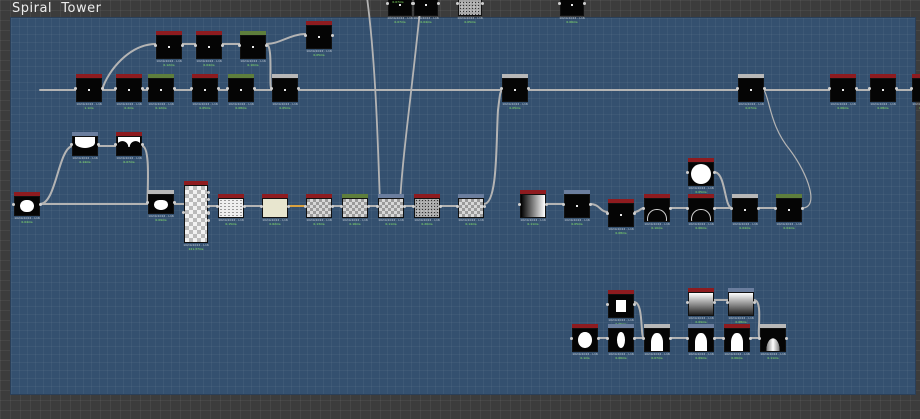 The width and height of the screenshot is (920, 419). I want to click on graph-node-n12: 1024x1024 - L16 0.14ms, so click(471, 210).